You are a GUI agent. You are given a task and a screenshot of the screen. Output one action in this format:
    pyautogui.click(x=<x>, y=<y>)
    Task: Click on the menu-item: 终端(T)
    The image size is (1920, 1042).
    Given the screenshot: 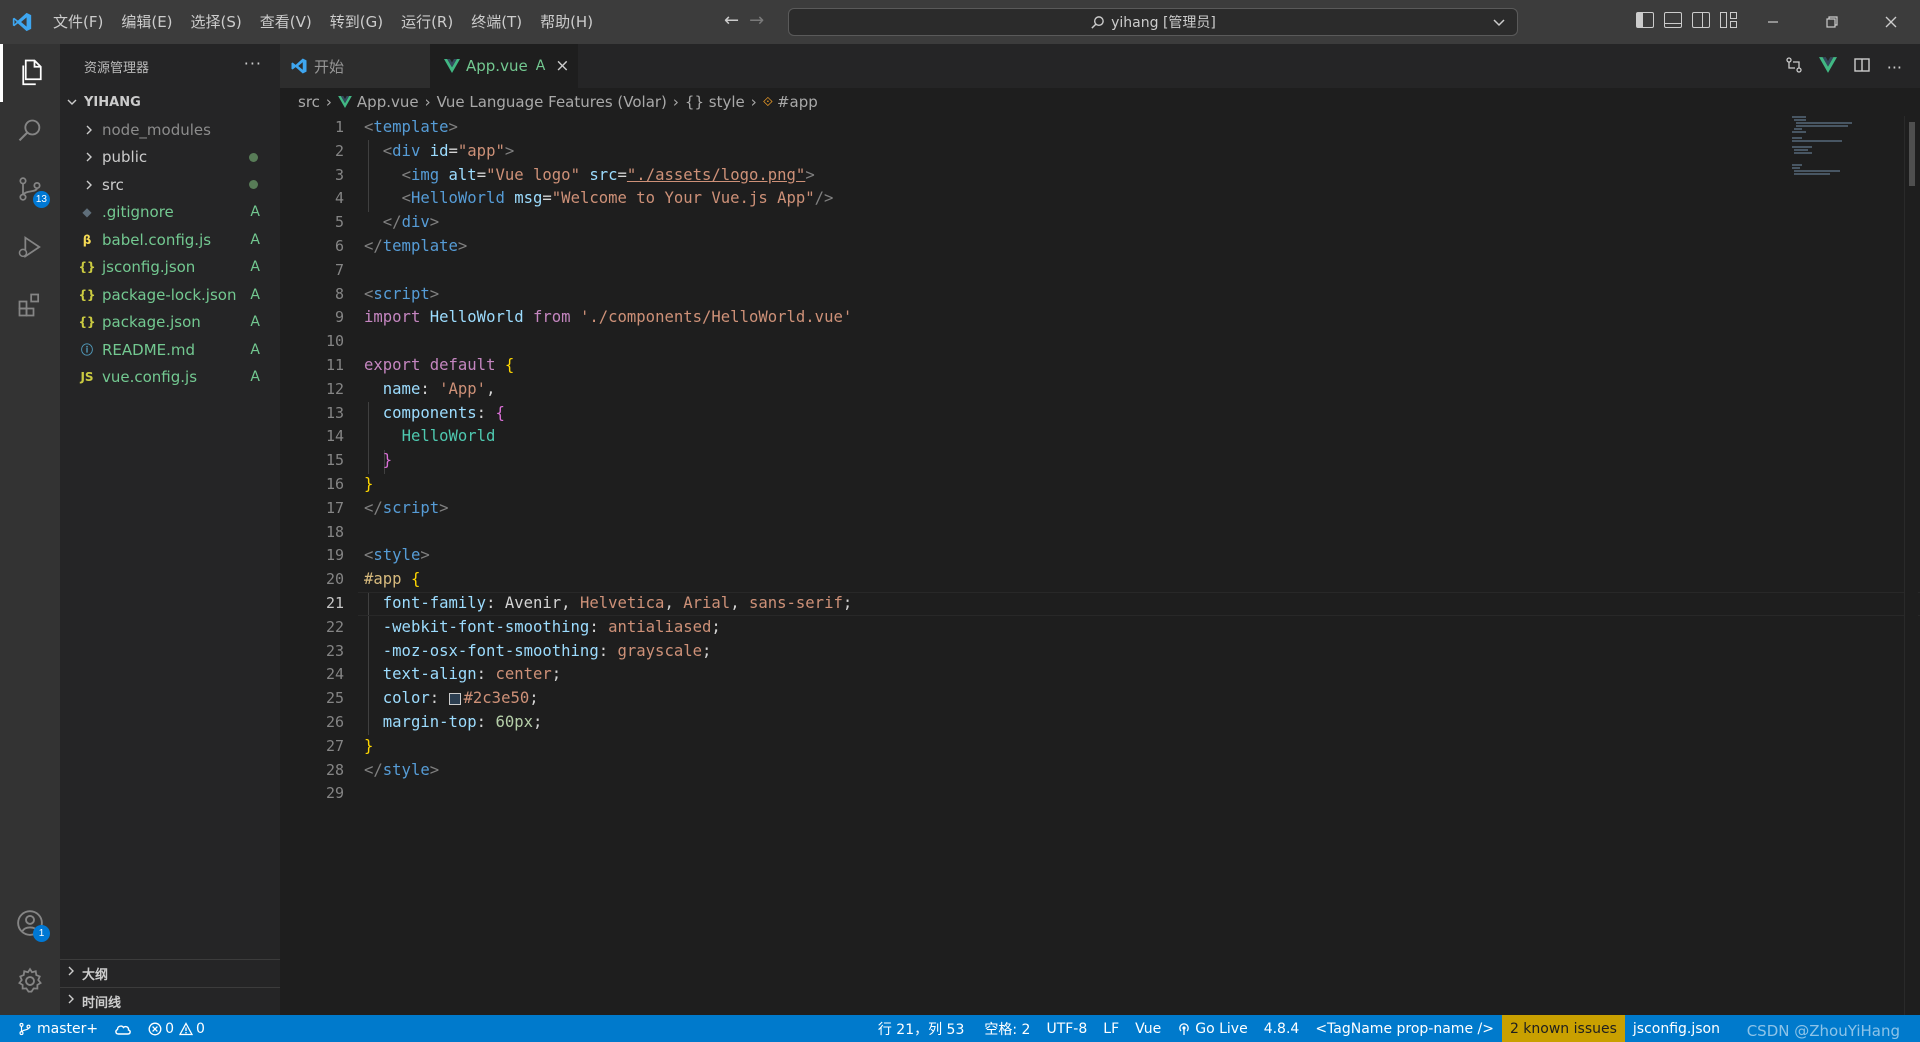 What is the action you would take?
    pyautogui.click(x=496, y=22)
    